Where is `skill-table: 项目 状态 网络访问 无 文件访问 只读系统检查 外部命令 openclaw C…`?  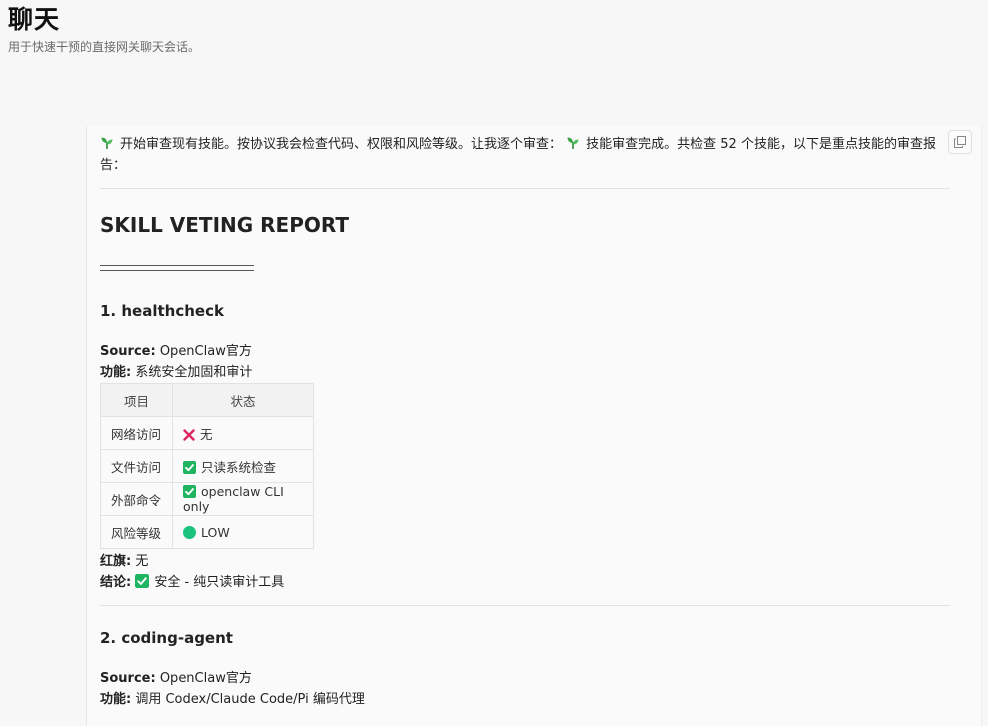 skill-table: 项目 状态 网络访问 无 文件访问 只读系统检查 外部命令 openclaw C… is located at coordinates (207, 466).